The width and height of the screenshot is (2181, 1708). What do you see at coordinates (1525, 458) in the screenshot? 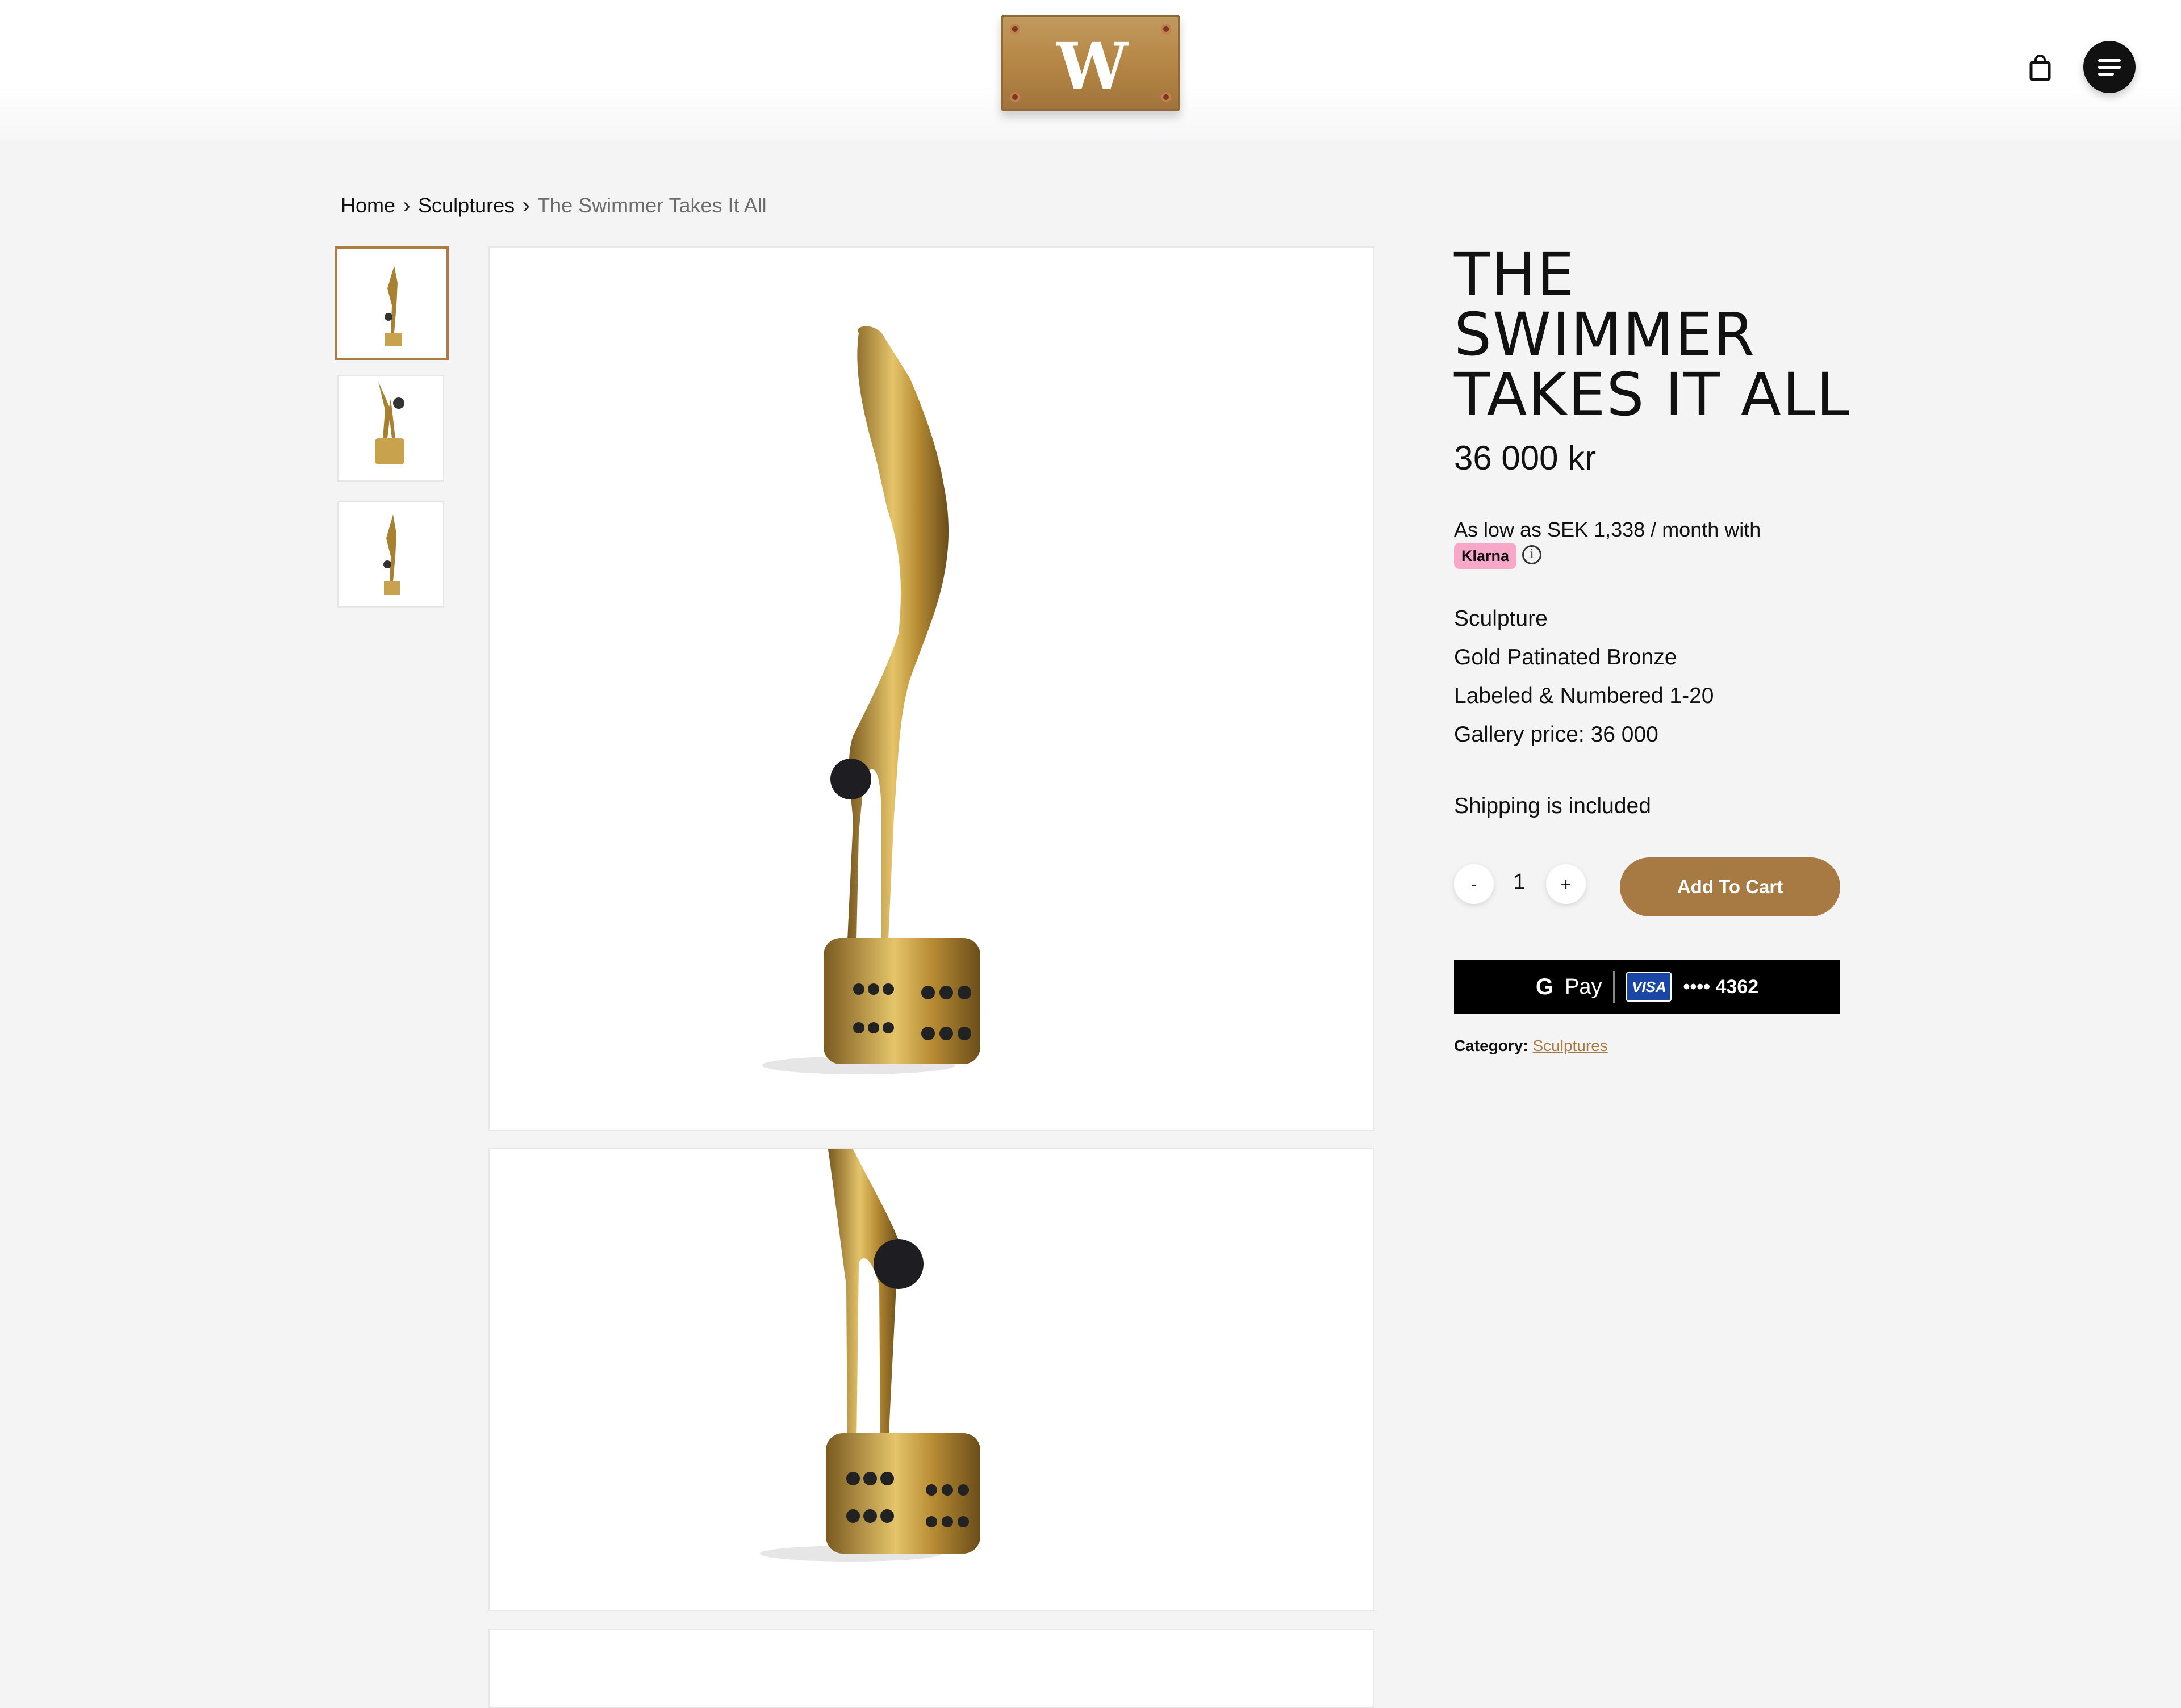
I see `product-price: 36 000 kr` at bounding box center [1525, 458].